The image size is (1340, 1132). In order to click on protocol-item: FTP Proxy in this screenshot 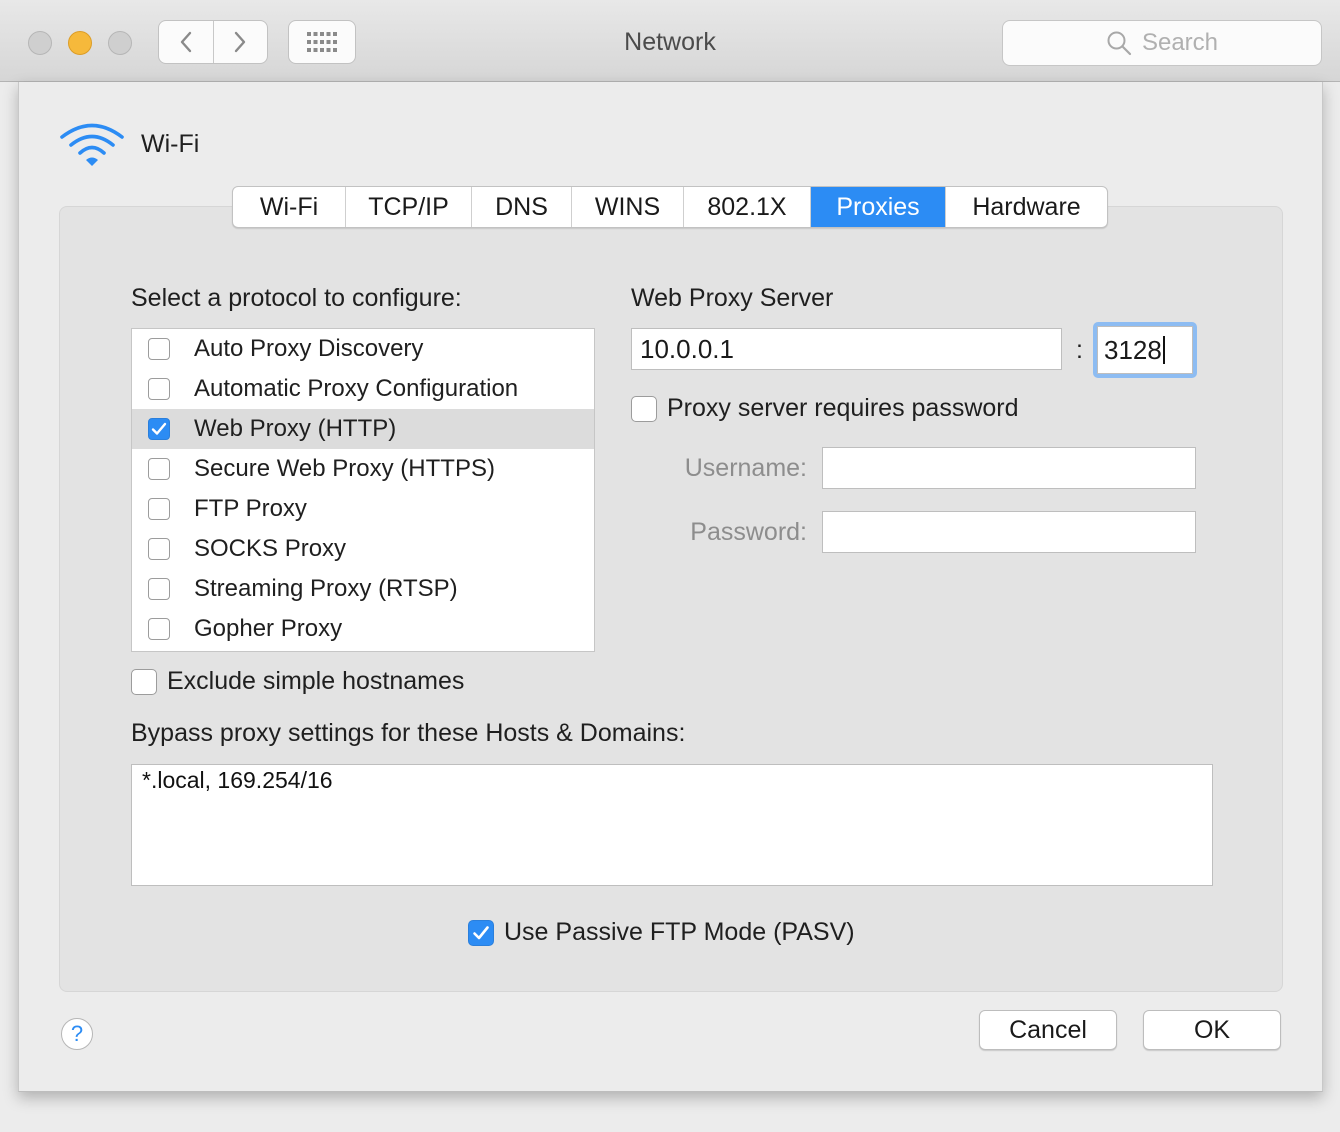, I will do `click(363, 509)`.